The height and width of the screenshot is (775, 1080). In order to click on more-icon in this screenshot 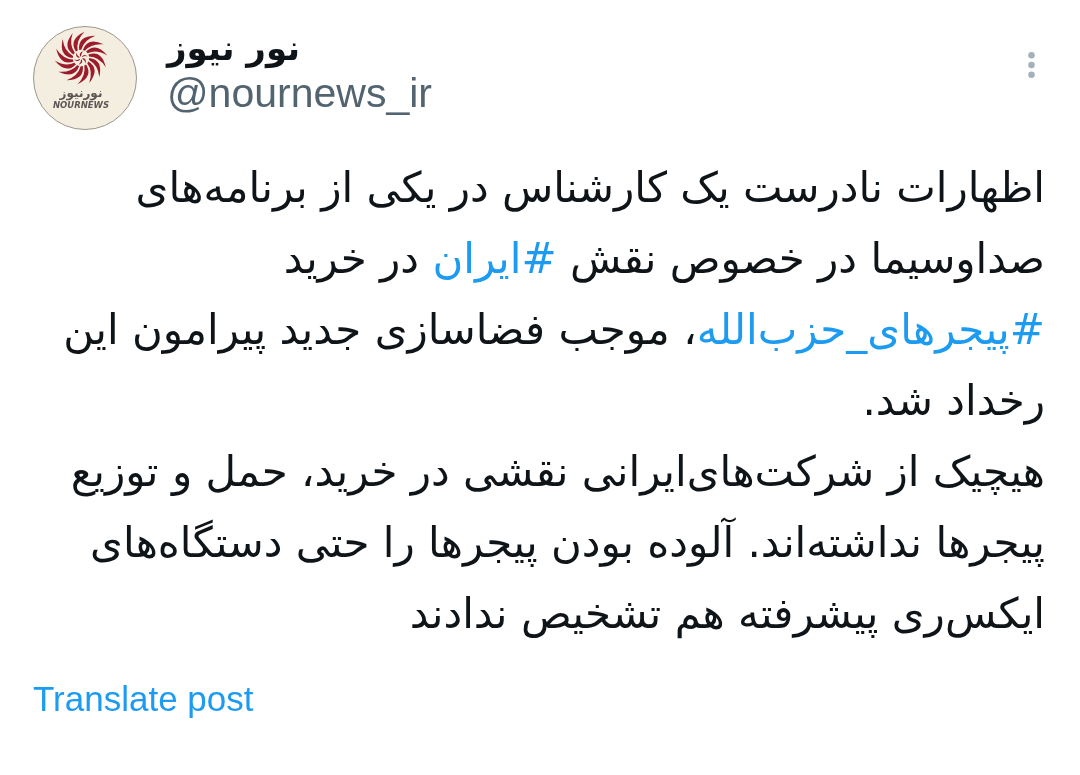, I will do `click(1031, 65)`.